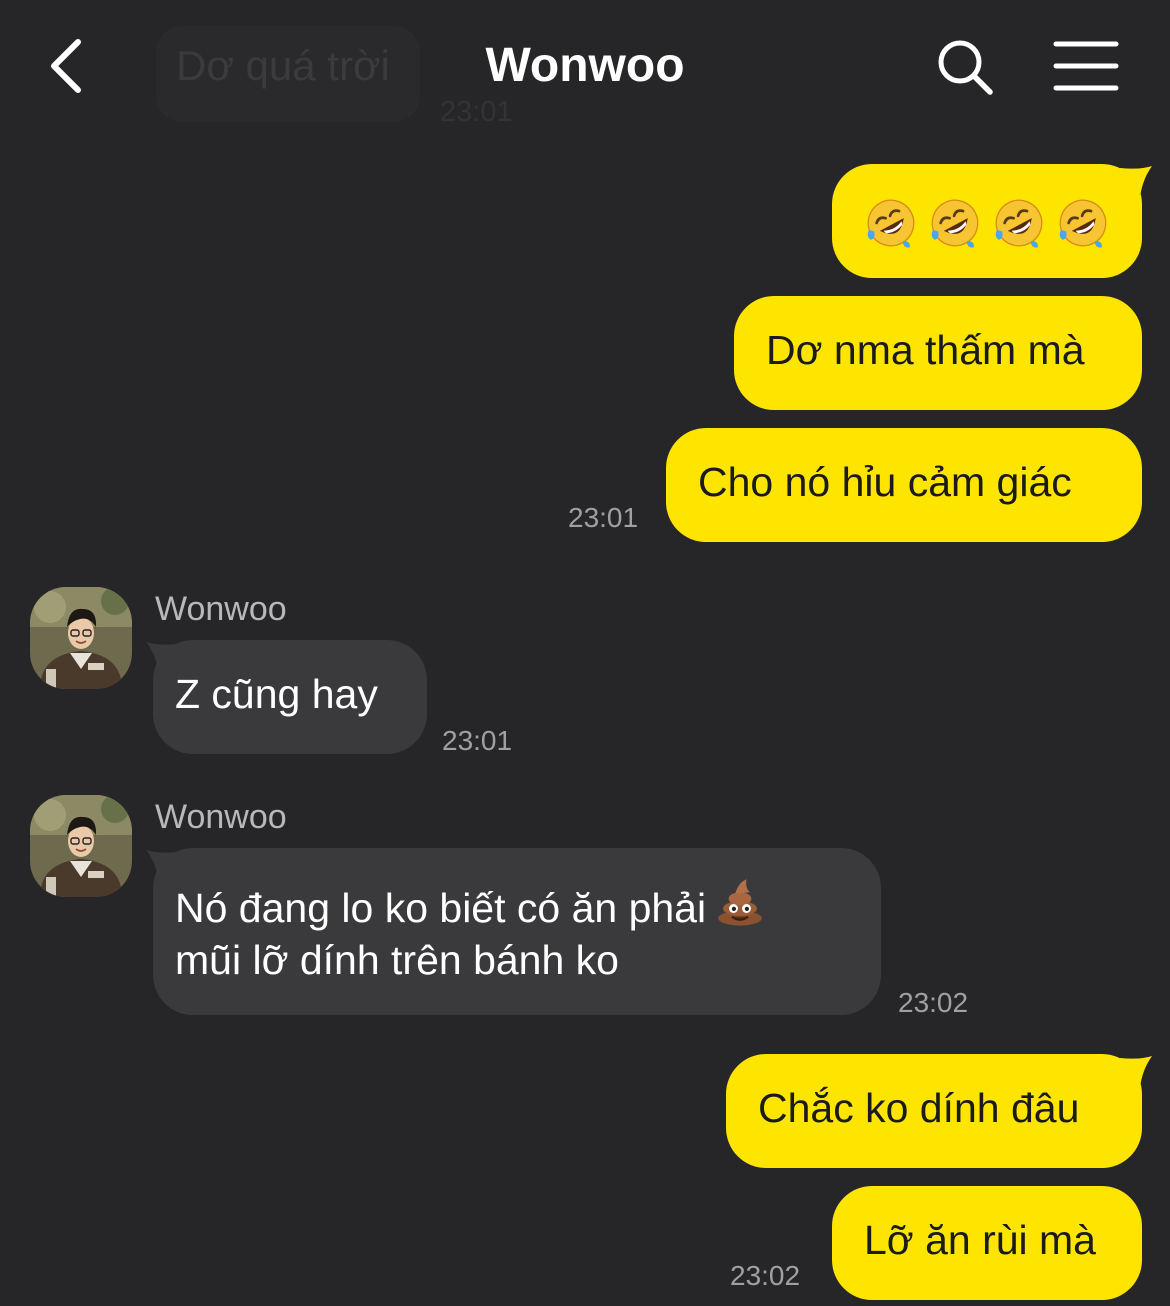 The width and height of the screenshot is (1170, 1306). I want to click on chat-title: Wonwoo, so click(584, 65).